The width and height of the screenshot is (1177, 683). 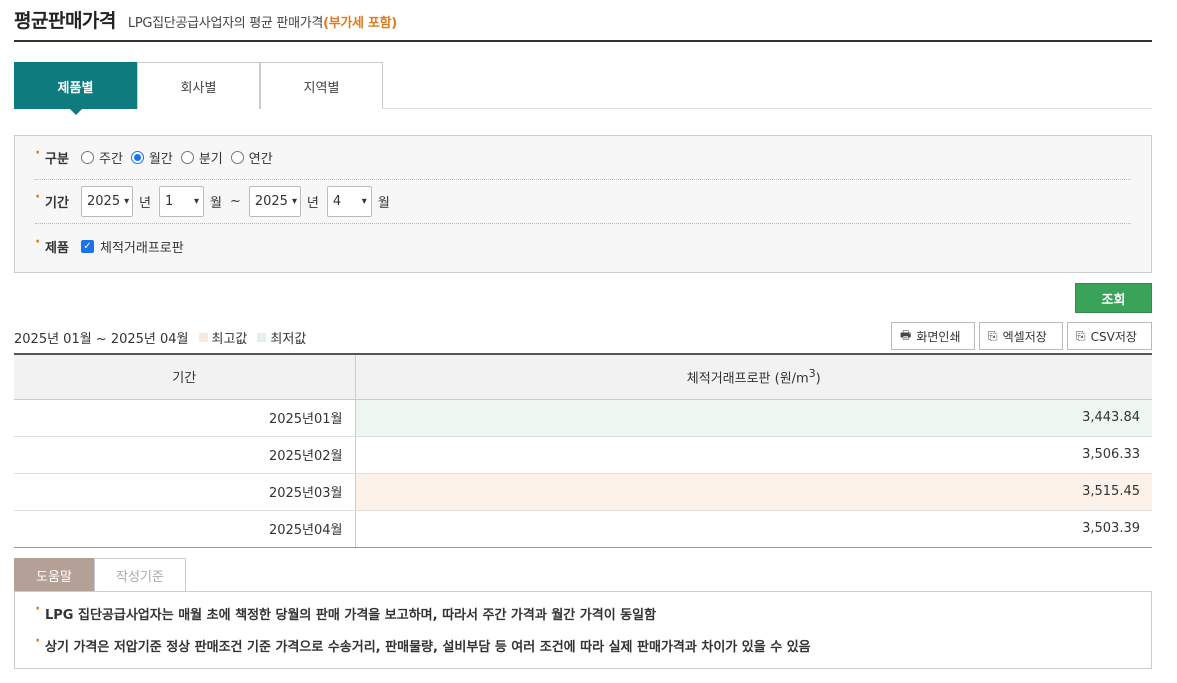 What do you see at coordinates (812, 374) in the screenshot?
I see `unit-superscript: 3` at bounding box center [812, 374].